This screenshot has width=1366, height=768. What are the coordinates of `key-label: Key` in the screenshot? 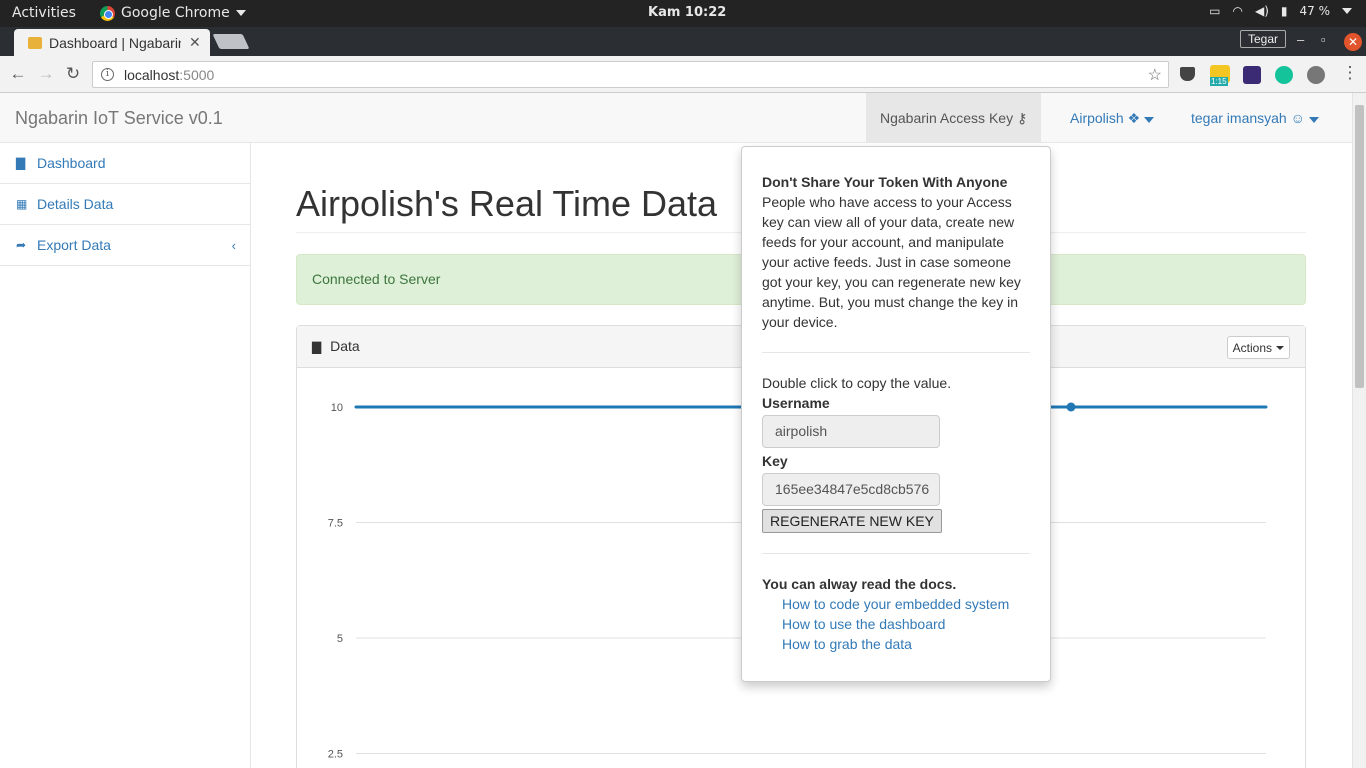 It's located at (775, 461).